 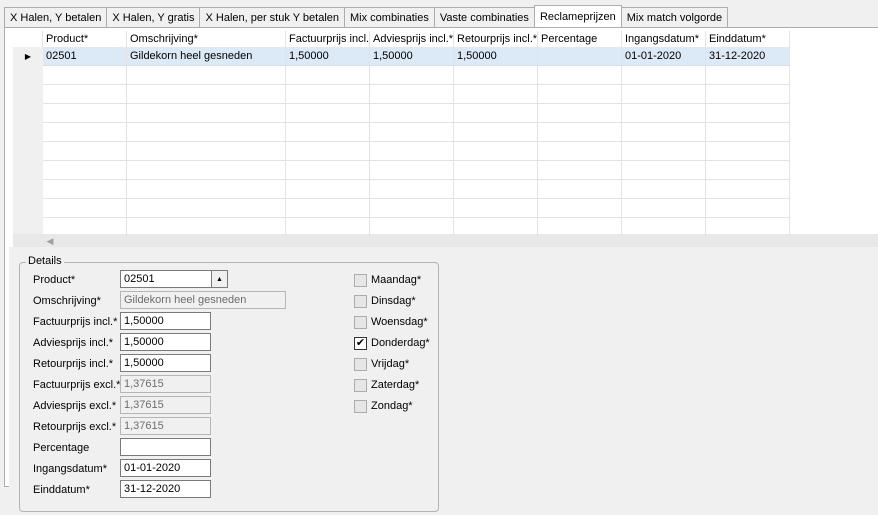 What do you see at coordinates (412, 39) in the screenshot?
I see `column-header-adviesprijs-incl: Adviesprijs incl.*` at bounding box center [412, 39].